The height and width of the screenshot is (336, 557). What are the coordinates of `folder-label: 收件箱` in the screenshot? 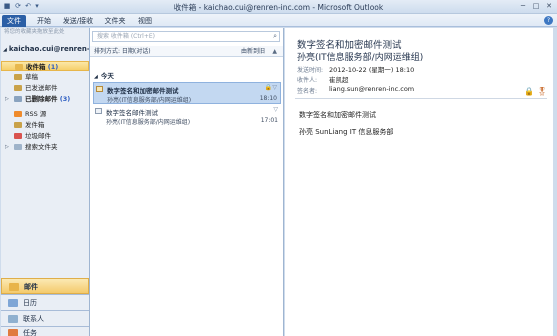 It's located at (36, 67).